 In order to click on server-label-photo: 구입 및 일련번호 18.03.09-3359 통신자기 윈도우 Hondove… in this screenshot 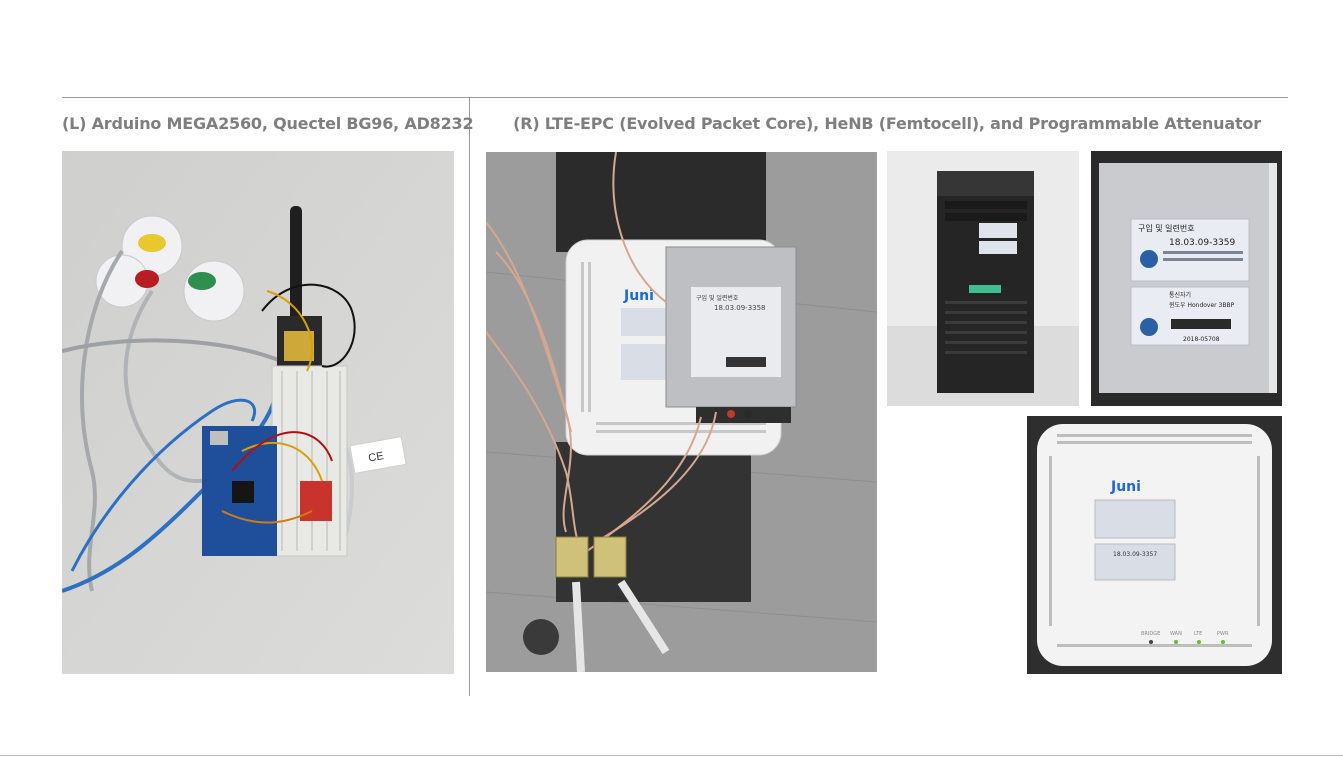, I will do `click(1186, 278)`.